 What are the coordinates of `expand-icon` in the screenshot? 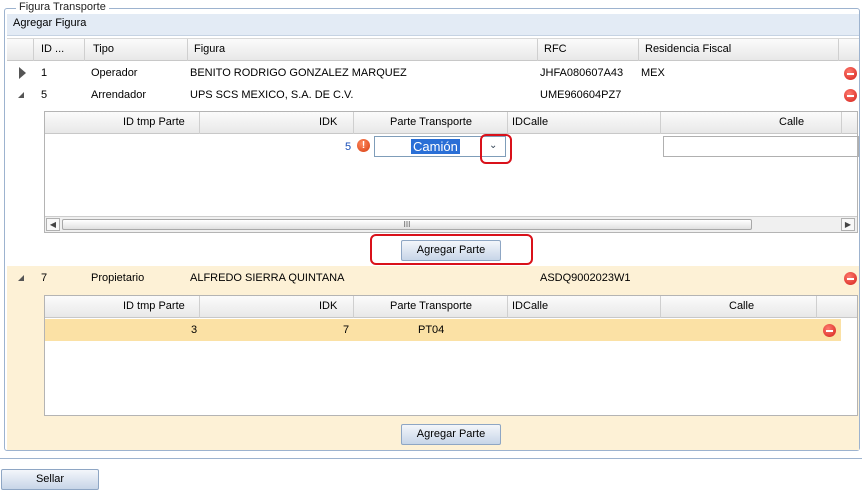 It's located at (22, 73).